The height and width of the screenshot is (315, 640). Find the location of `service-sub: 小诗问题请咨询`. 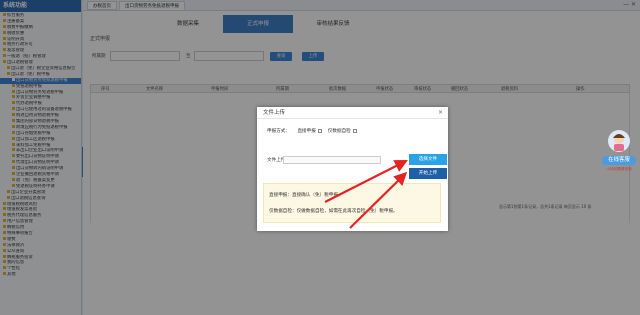

service-sub: 小诗问题请咨询 is located at coordinates (619, 169).